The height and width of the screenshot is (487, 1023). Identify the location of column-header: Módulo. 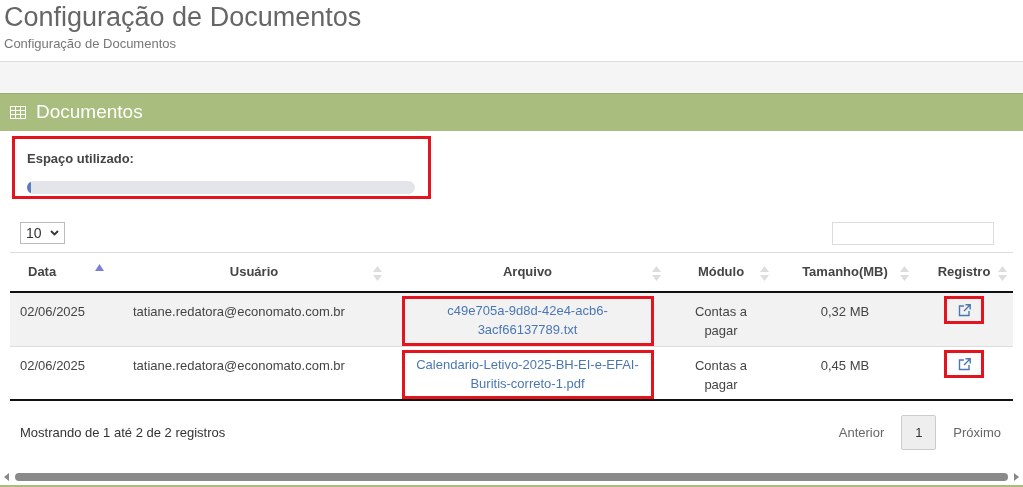
(721, 272).